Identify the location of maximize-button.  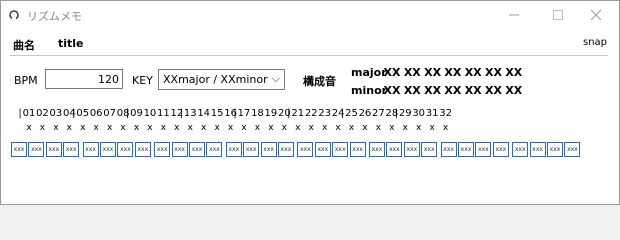
(558, 15).